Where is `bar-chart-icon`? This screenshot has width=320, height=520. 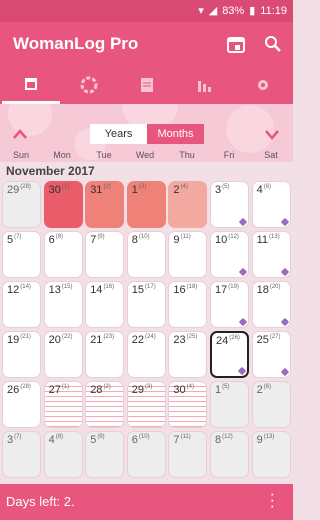
bar-chart-icon is located at coordinates (204, 86).